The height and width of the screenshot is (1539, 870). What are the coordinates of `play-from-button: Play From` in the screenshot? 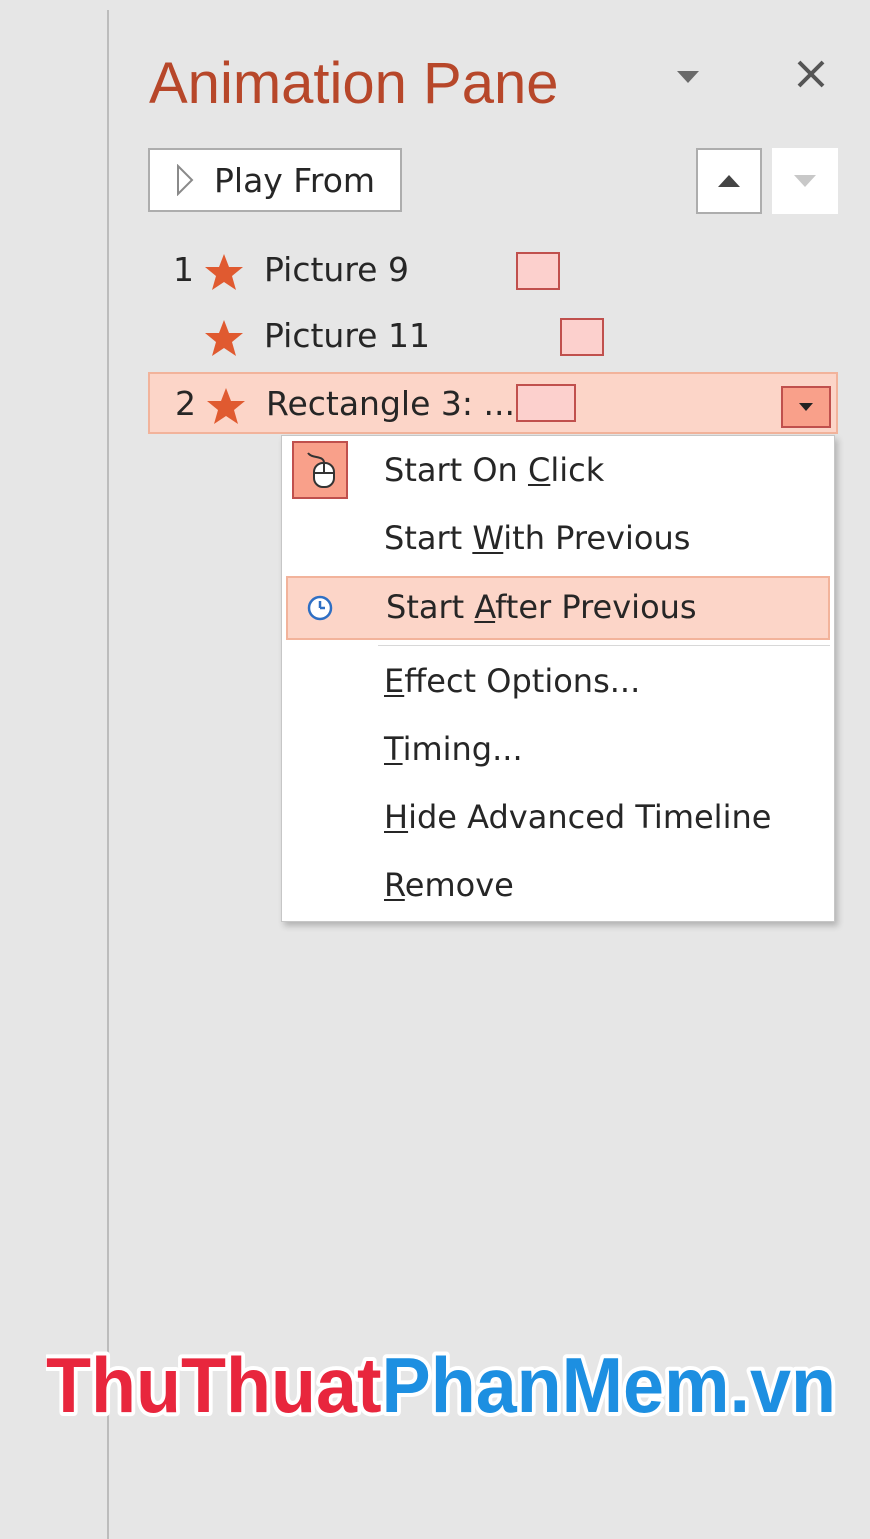 It's located at (275, 180).